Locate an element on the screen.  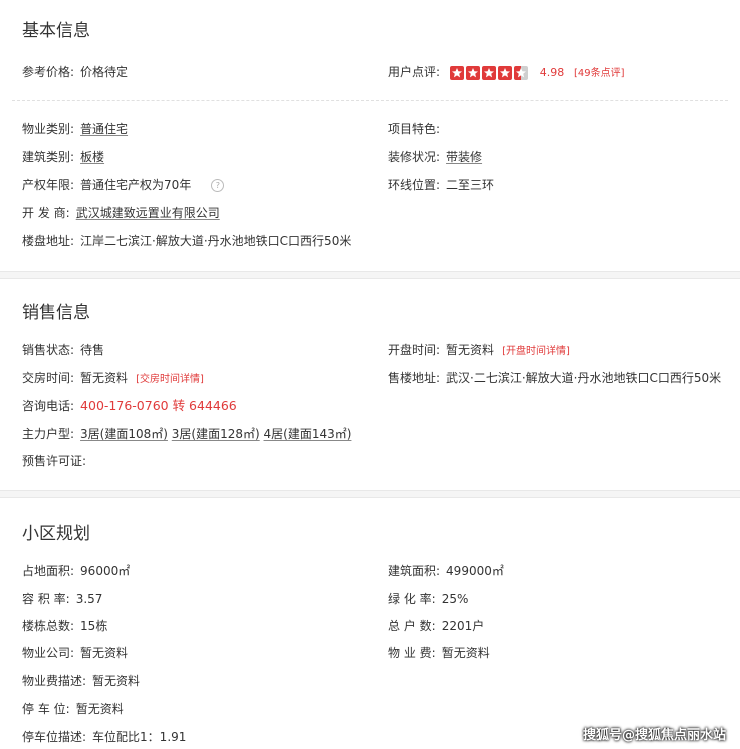
land-area-row: 占地面积: 96000㎡ is located at coordinates (76, 571).